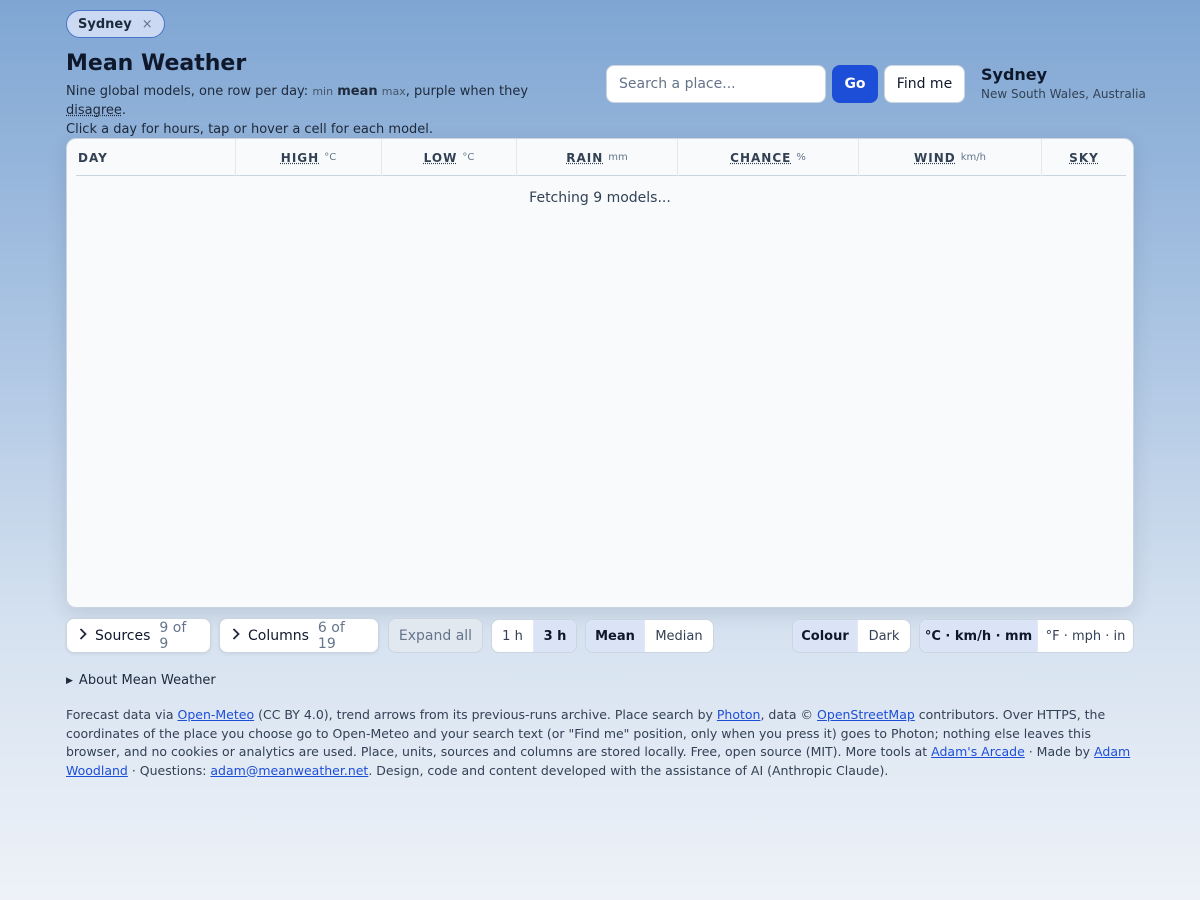  I want to click on link-adams-arcade: Adam's Arcade, so click(978, 751).